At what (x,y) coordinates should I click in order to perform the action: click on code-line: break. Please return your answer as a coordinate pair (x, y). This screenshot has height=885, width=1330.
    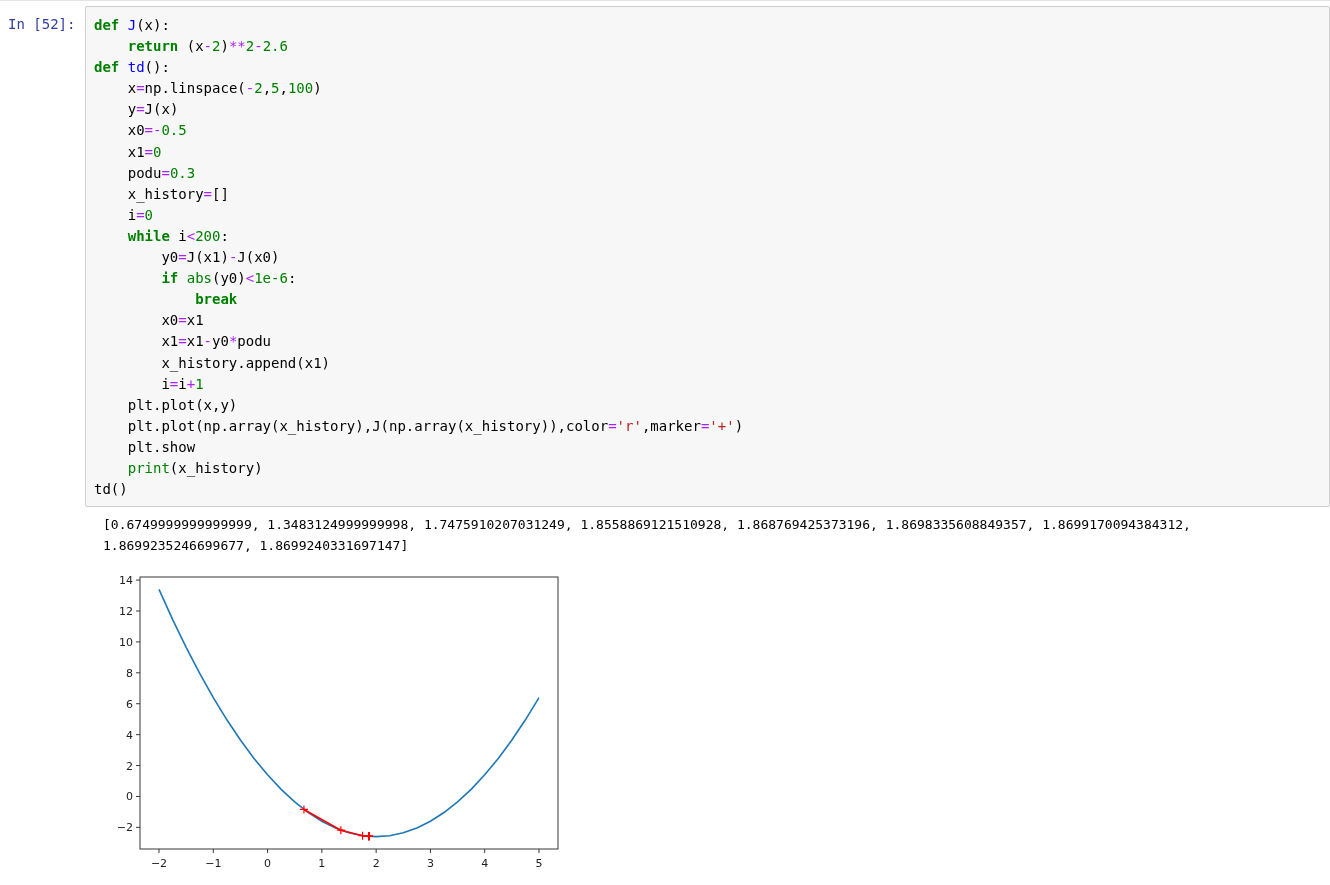
    Looking at the image, I should click on (216, 300).